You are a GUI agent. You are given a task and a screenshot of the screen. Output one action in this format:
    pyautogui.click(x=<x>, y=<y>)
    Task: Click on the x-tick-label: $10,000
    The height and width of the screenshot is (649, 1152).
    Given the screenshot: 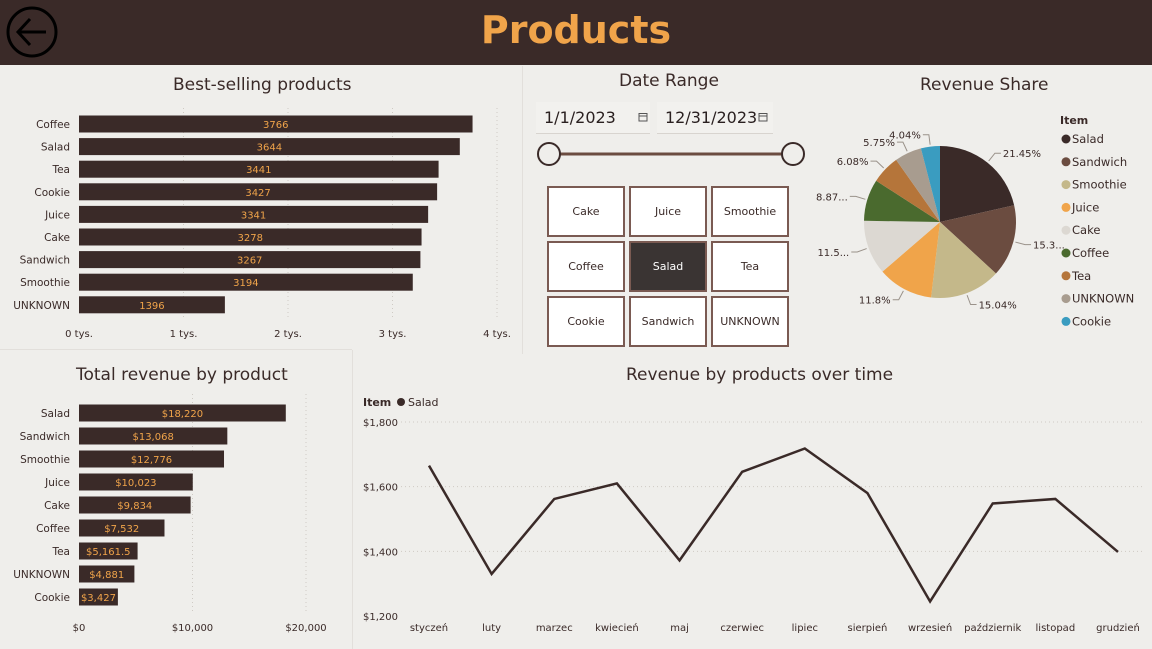 What is the action you would take?
    pyautogui.click(x=192, y=628)
    